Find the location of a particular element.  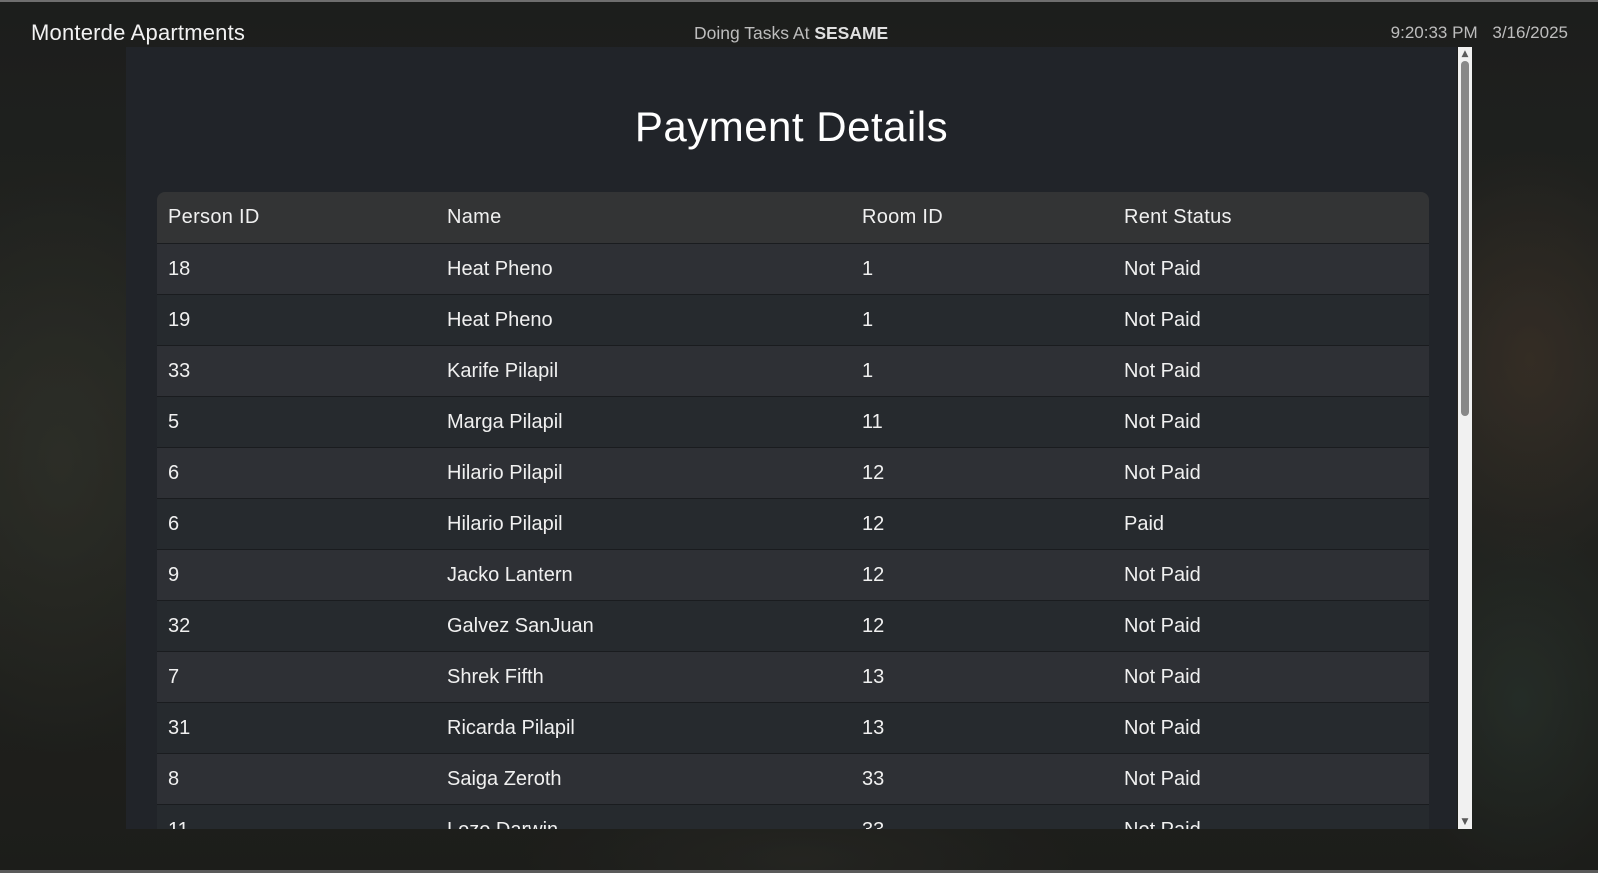

cell-person-id: 11 is located at coordinates (296, 816).